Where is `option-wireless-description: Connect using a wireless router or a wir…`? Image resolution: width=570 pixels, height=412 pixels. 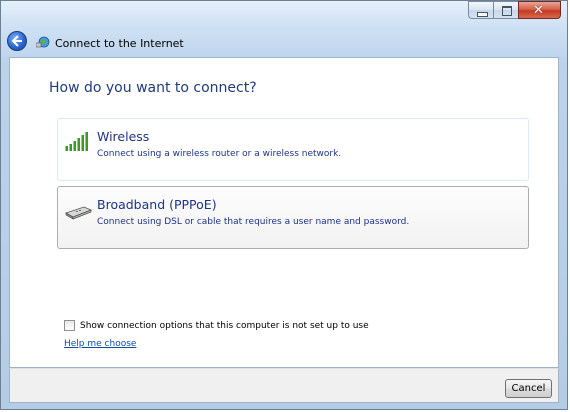
option-wireless-description: Connect using a wireless router or a wir… is located at coordinates (219, 154).